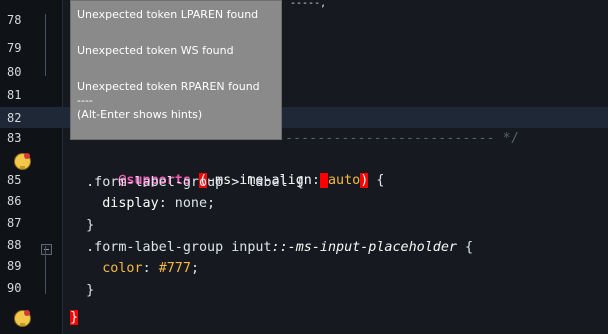 The height and width of the screenshot is (334, 608). What do you see at coordinates (304, 225) in the screenshot?
I see `code-line-87: 87 }` at bounding box center [304, 225].